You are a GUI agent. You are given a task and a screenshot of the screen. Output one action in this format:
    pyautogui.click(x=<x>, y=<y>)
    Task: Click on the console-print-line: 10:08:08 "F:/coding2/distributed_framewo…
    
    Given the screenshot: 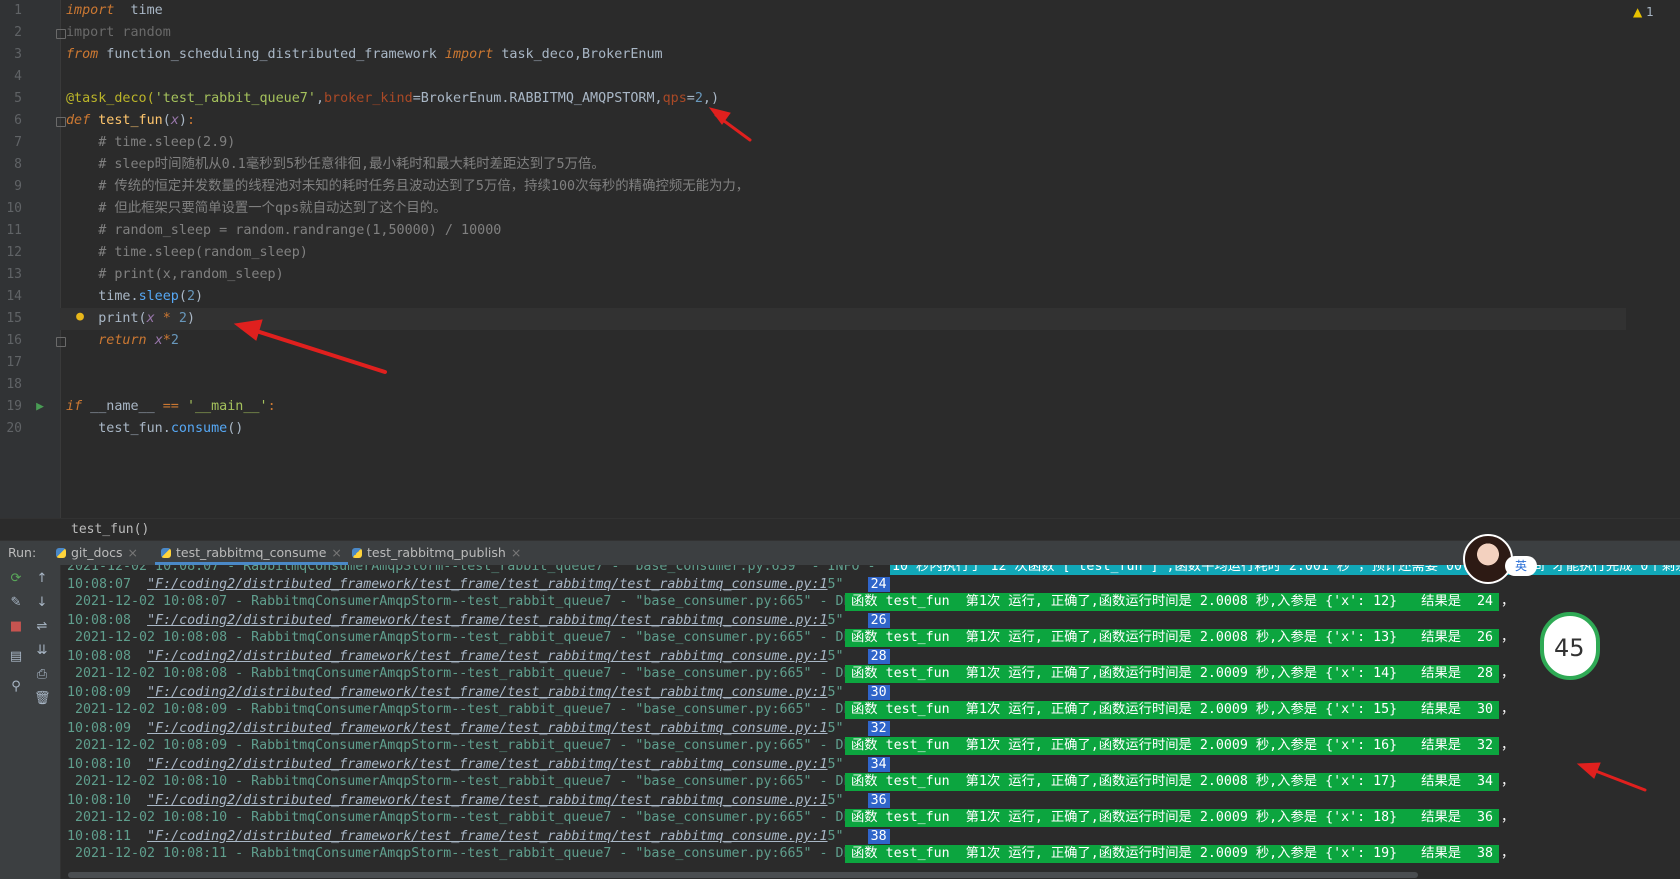 What is the action you would take?
    pyautogui.click(x=478, y=657)
    